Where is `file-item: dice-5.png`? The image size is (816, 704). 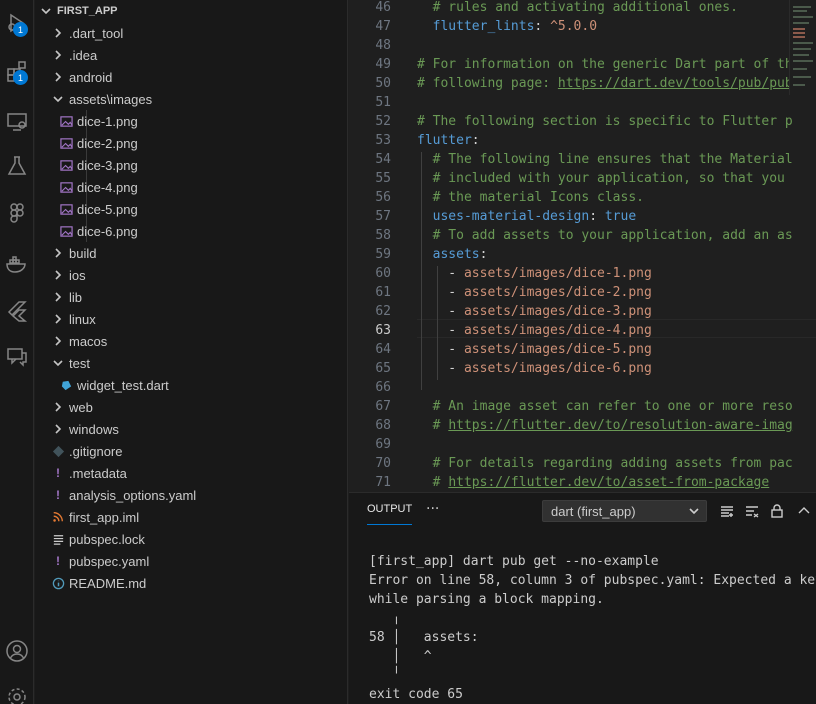
file-item: dice-5.png is located at coordinates (191, 209).